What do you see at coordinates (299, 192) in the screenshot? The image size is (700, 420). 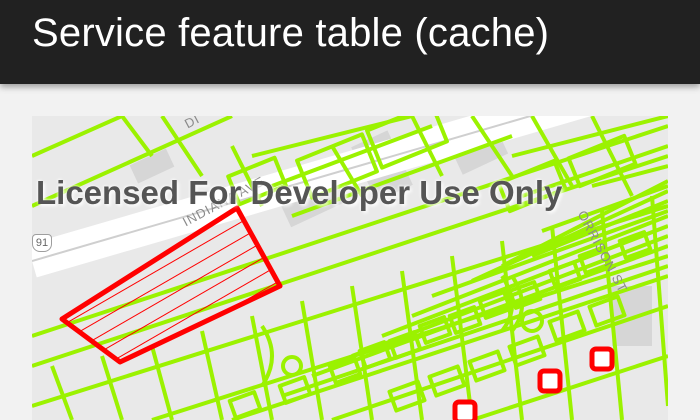 I see `developer-watermark: Licensed For Developer Use Only` at bounding box center [299, 192].